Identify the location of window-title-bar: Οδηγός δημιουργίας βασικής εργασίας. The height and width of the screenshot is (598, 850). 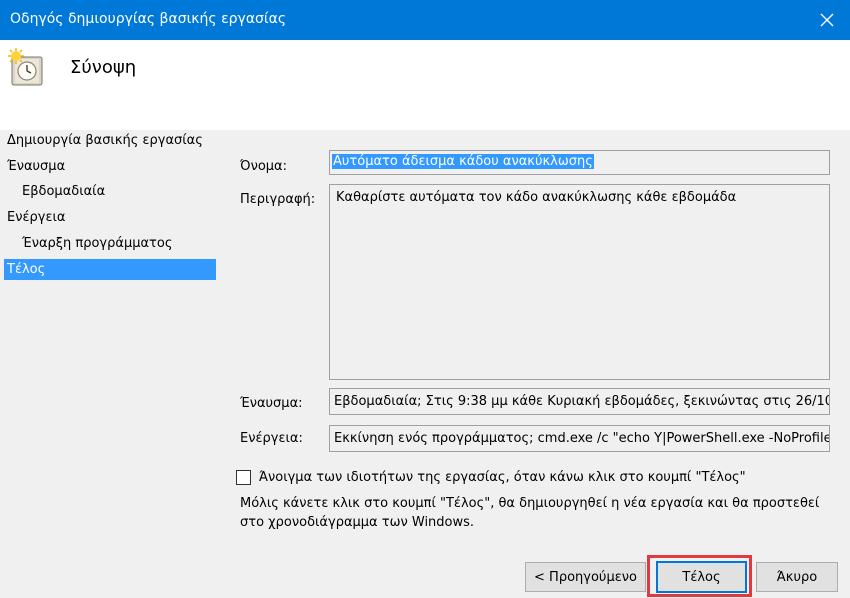
(425, 20).